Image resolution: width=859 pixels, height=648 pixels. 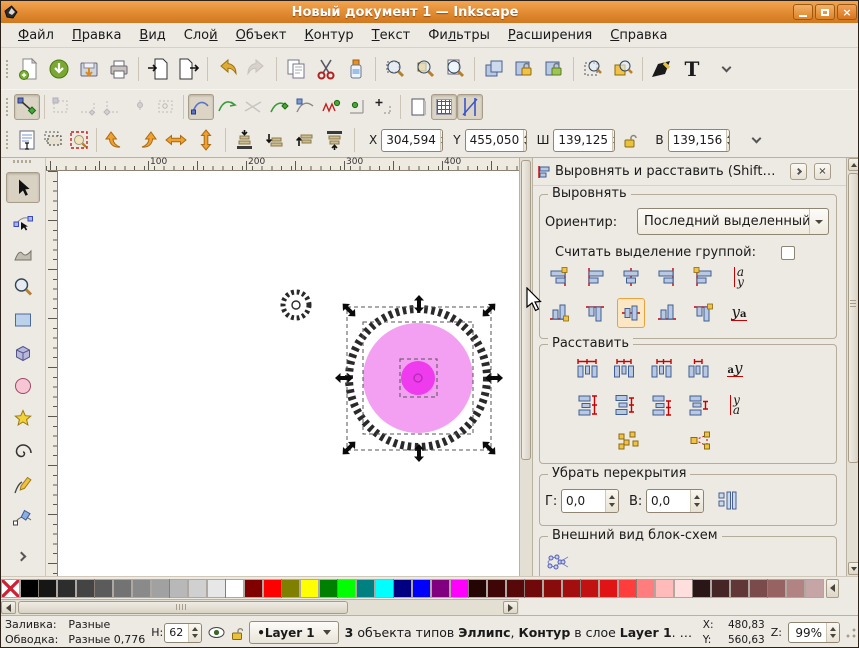 I want to click on layer-lock-icon, so click(x=237, y=633).